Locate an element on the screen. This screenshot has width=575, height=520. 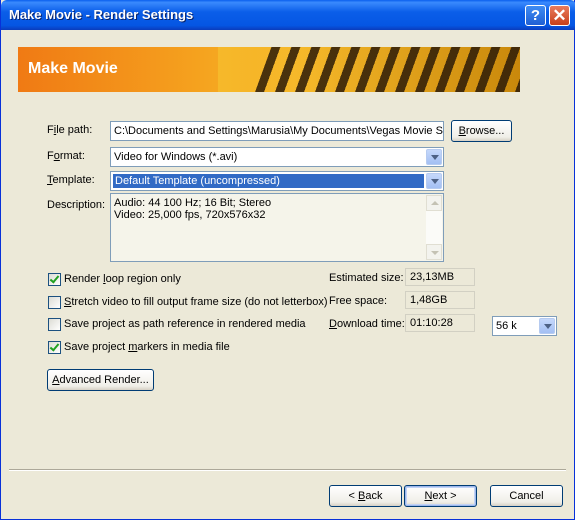
scroll-down-icon is located at coordinates (434, 252).